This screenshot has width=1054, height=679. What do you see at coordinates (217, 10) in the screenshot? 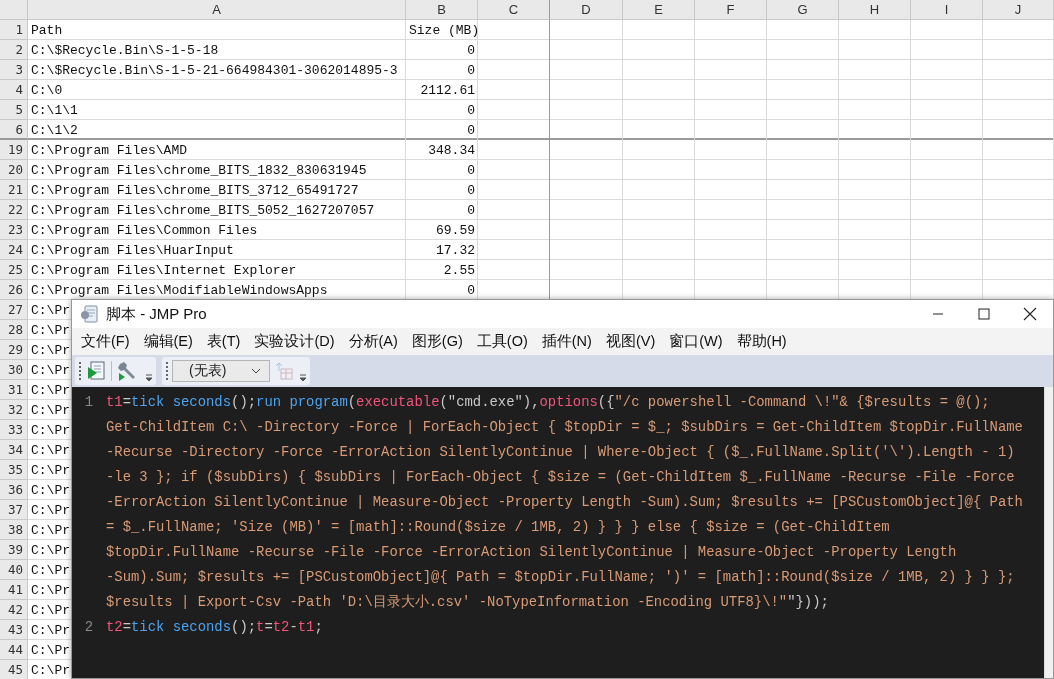
I see `column-header: A` at bounding box center [217, 10].